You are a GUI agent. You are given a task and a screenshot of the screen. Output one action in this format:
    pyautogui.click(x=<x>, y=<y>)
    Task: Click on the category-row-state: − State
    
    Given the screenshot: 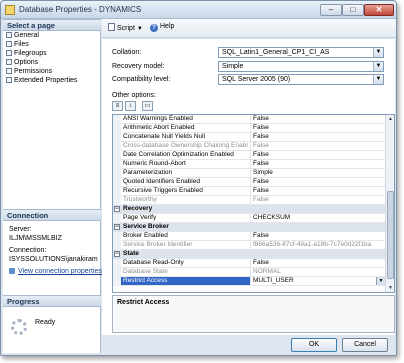 What is the action you would take?
    pyautogui.click(x=249, y=254)
    